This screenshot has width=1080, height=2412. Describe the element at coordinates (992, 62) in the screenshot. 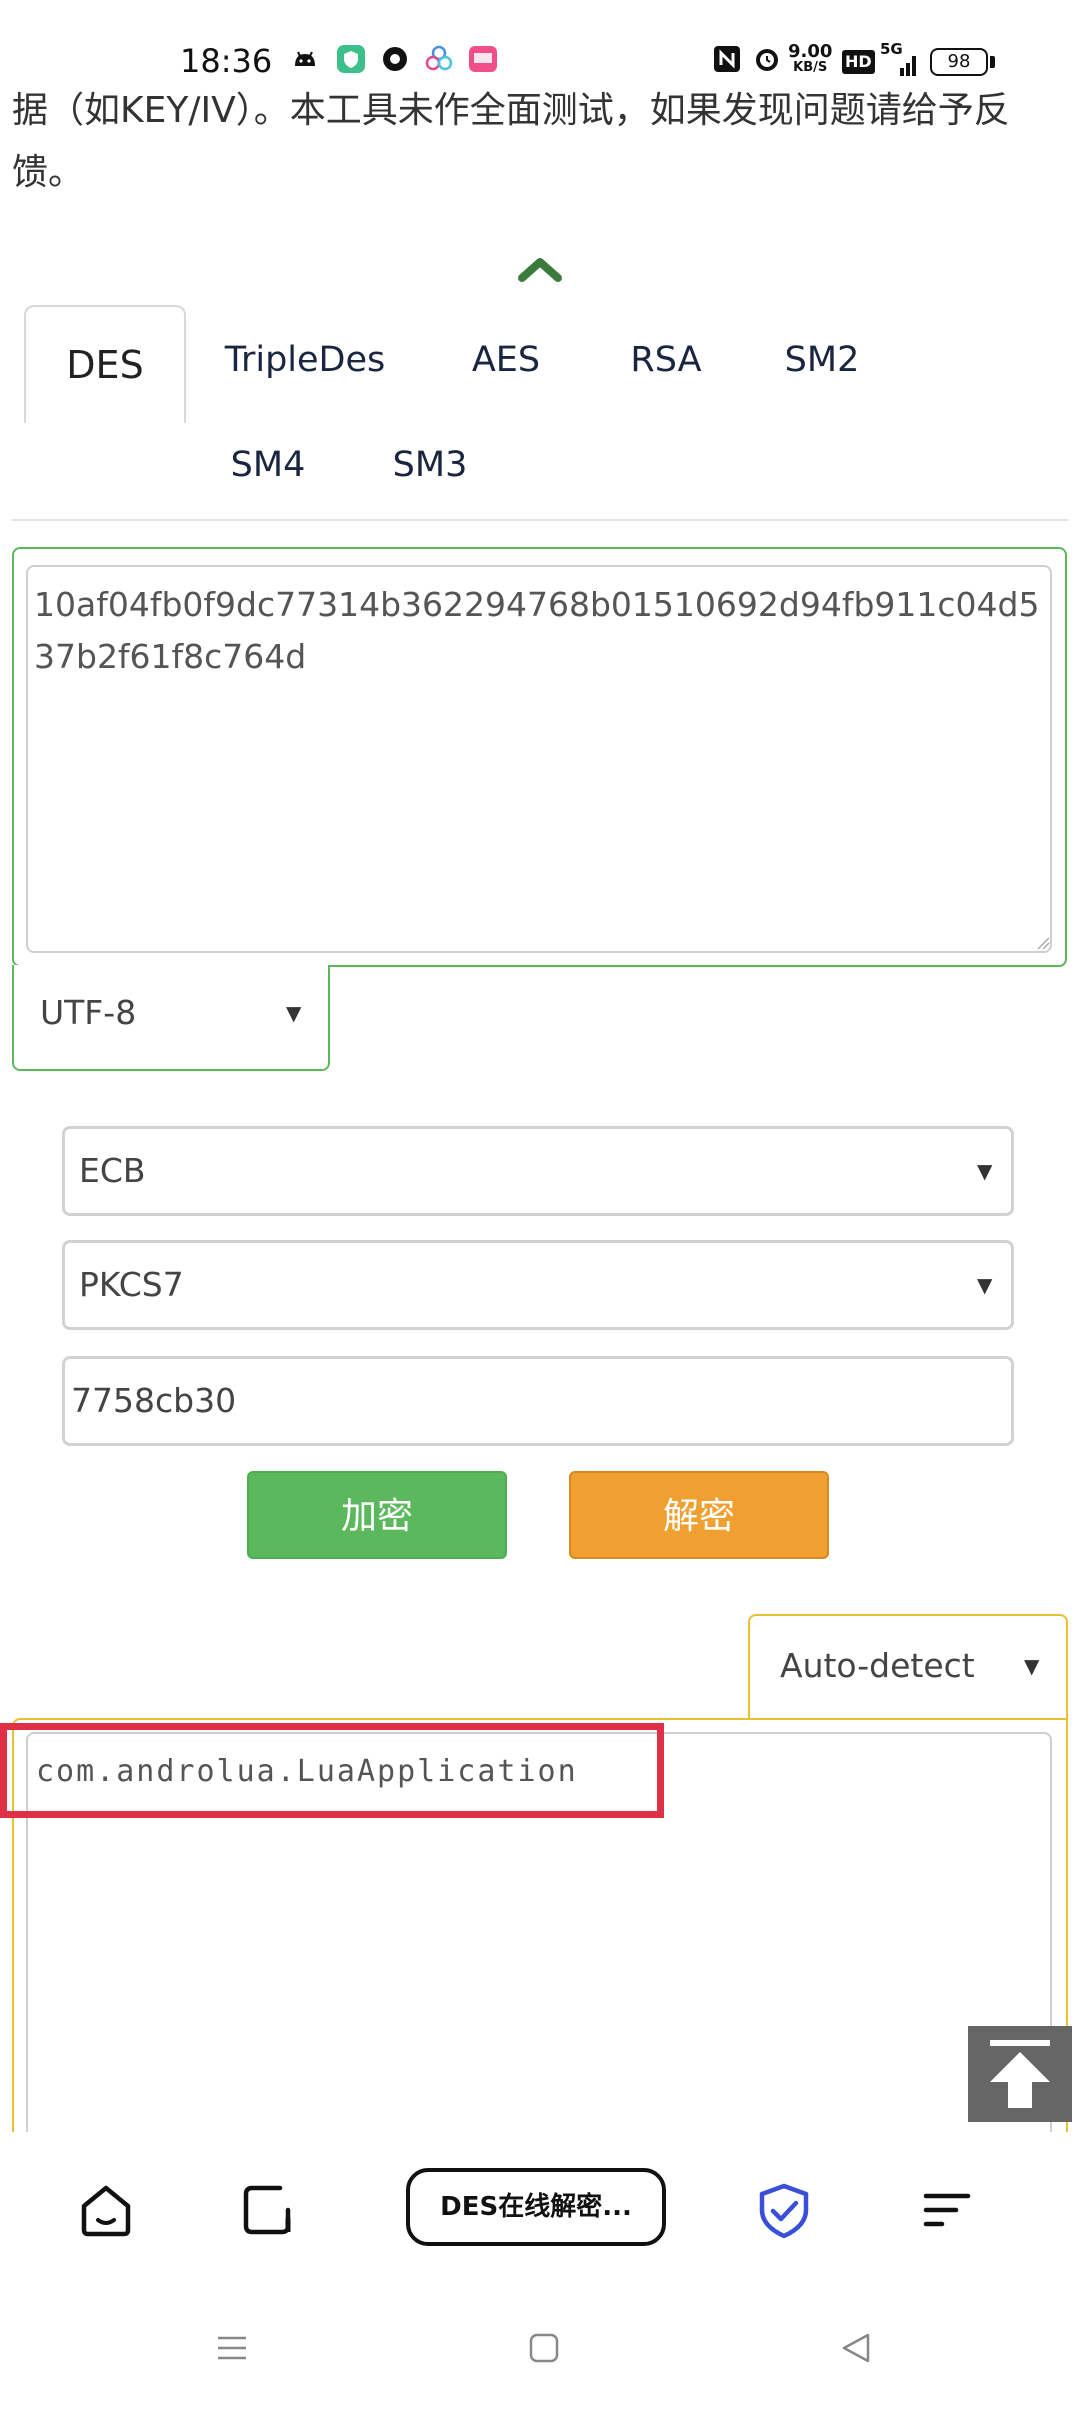

I see `battery-tip` at that location.